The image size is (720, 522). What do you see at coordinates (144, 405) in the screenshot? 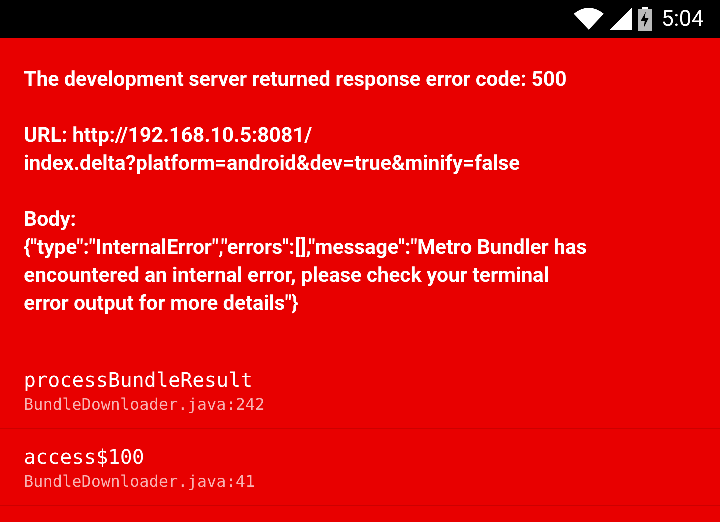
I see `file-location: BundleDownloader.java:242` at bounding box center [144, 405].